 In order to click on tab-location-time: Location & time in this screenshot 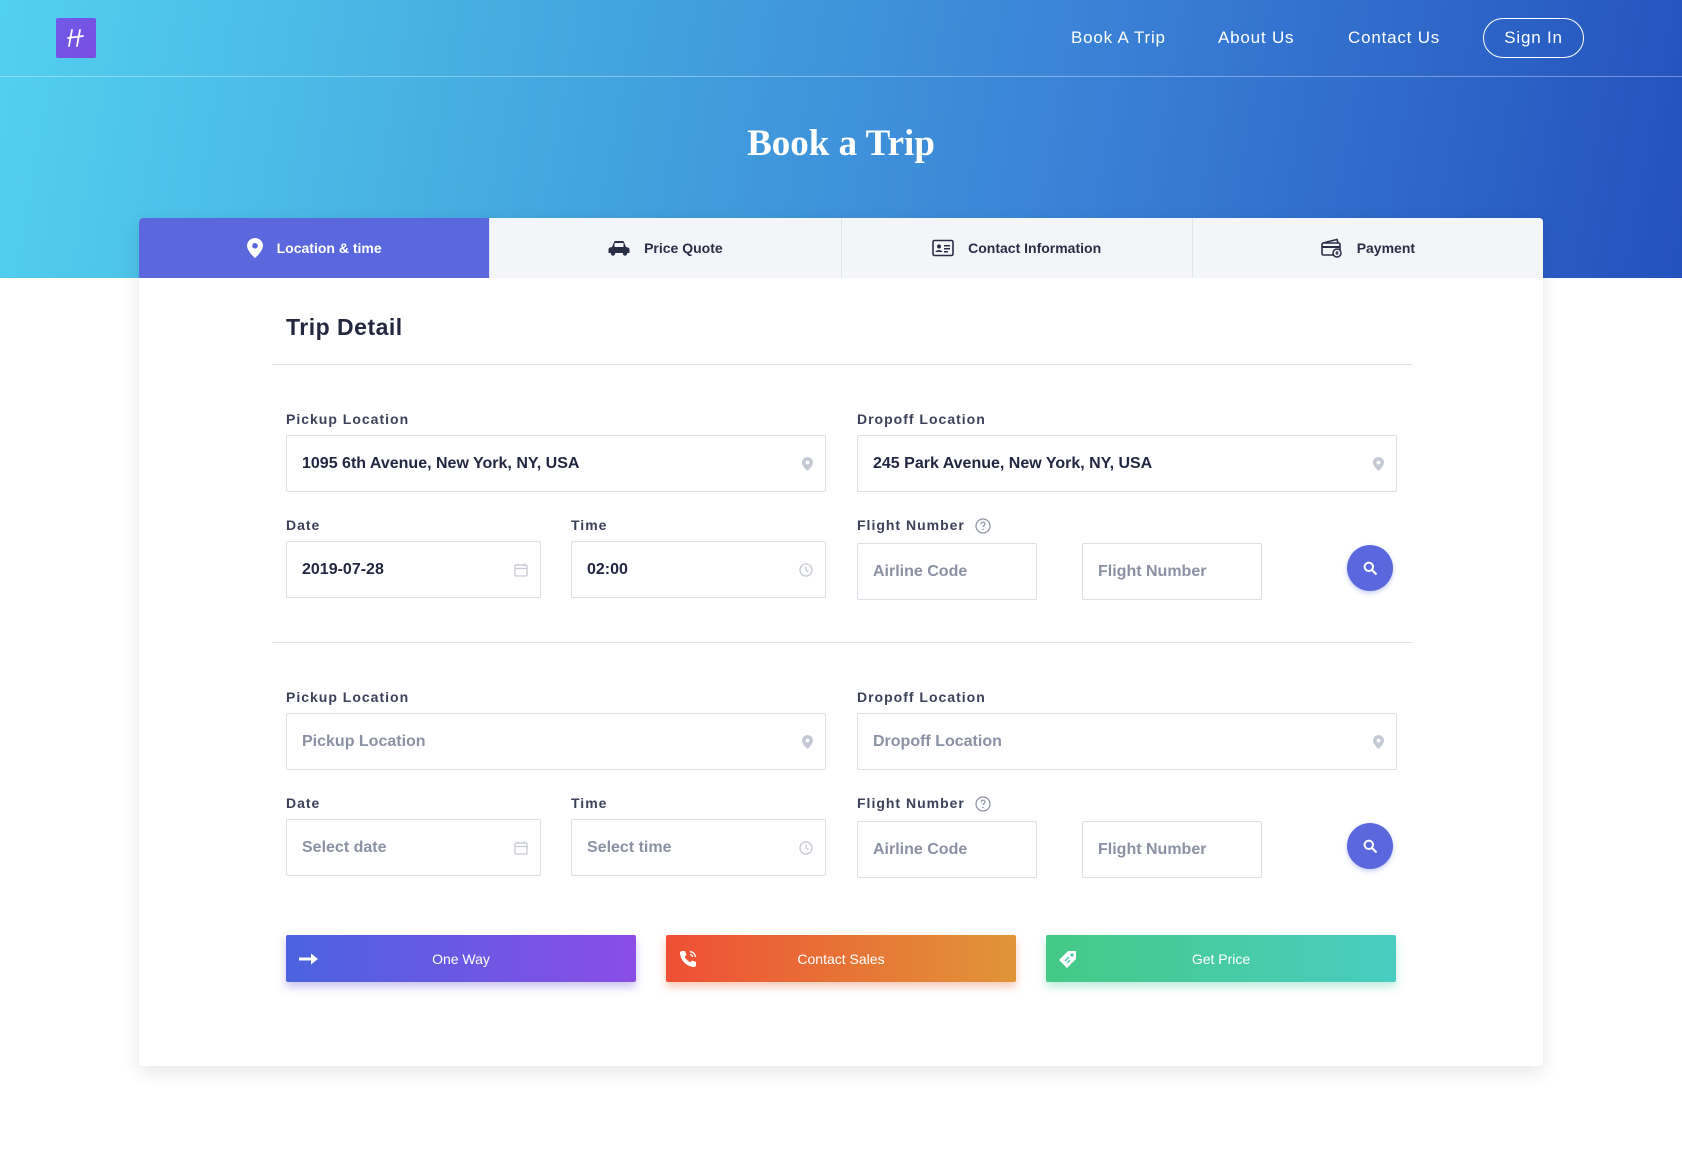, I will do `click(315, 248)`.